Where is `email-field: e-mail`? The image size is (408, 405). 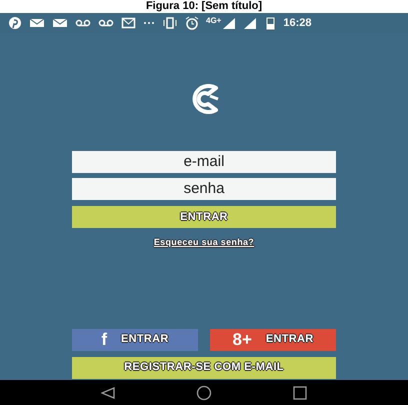 email-field: e-mail is located at coordinates (204, 162).